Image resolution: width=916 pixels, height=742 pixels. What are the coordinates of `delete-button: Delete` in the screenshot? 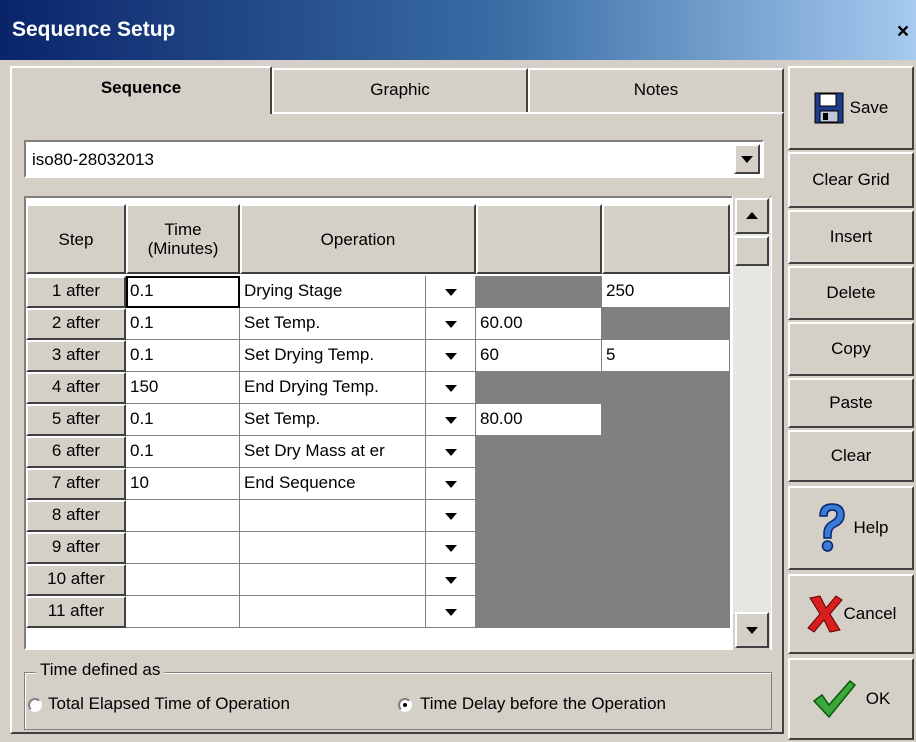 It's located at (851, 293).